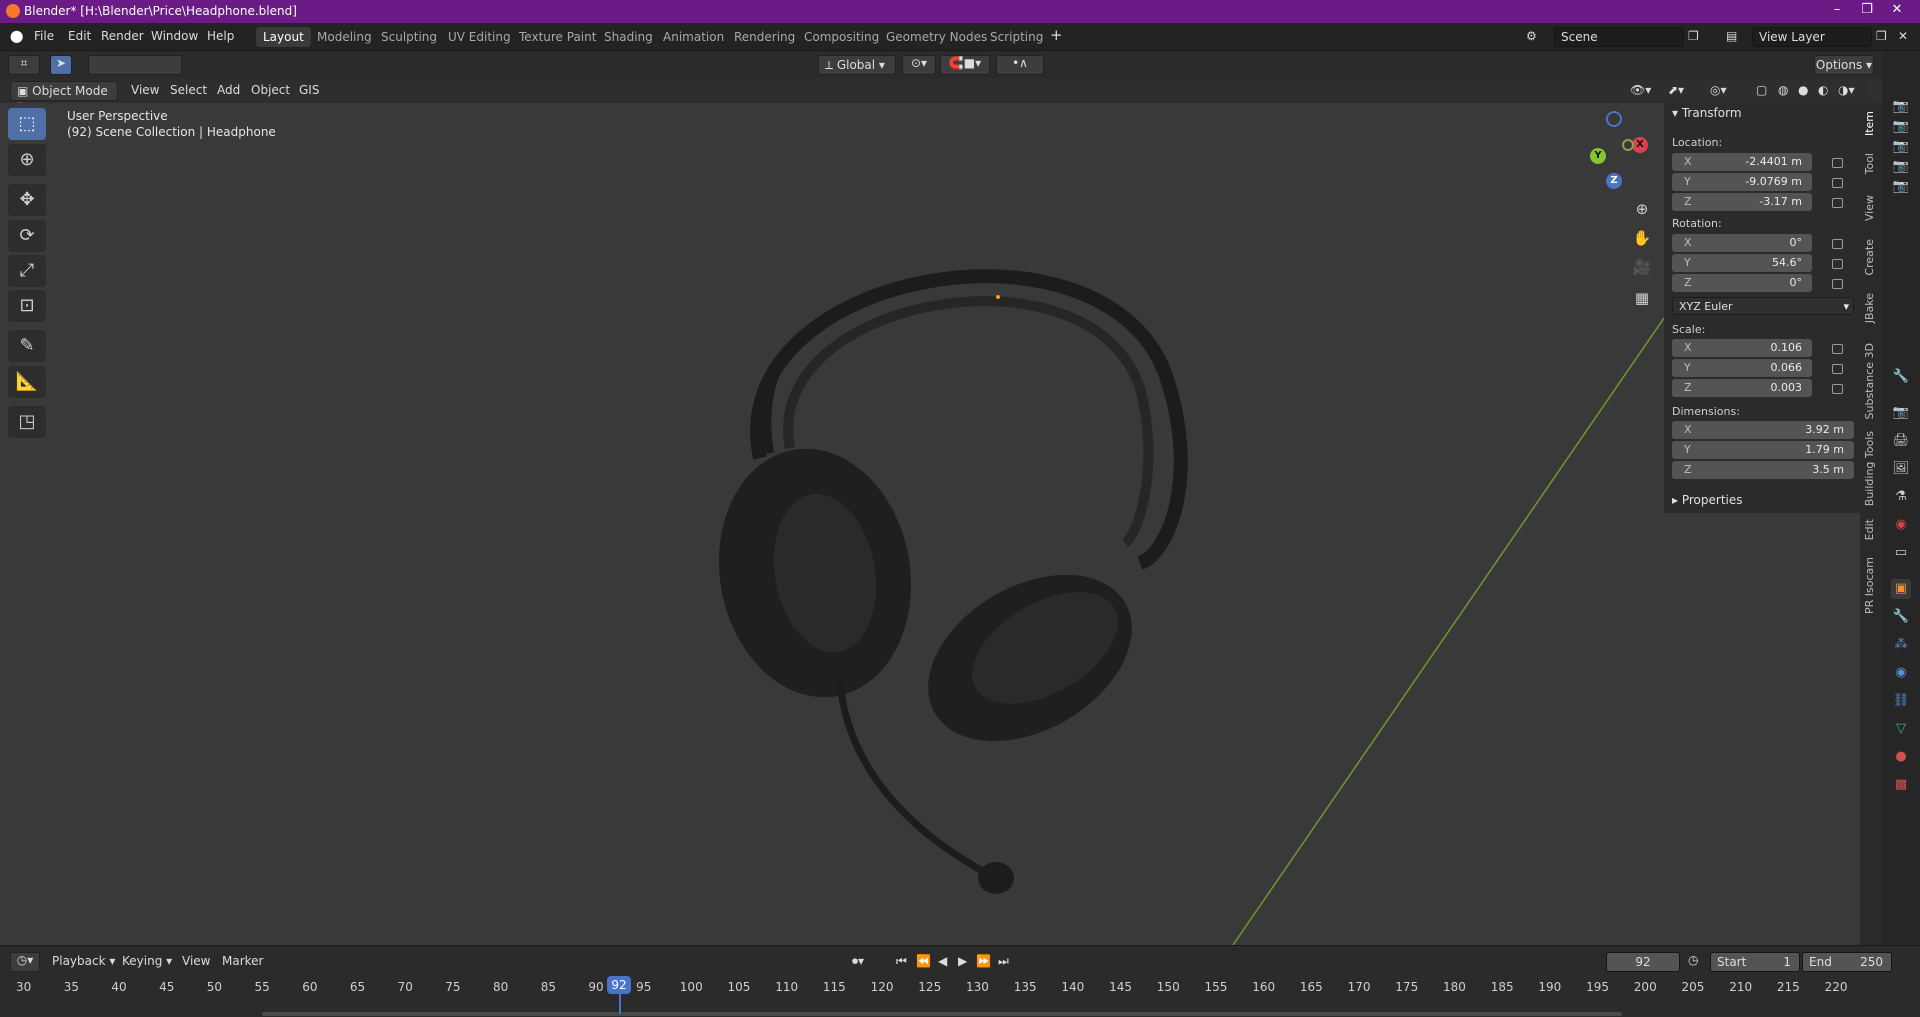  What do you see at coordinates (919, 65) in the screenshot?
I see `pivot-point-icon: ⊙▾` at bounding box center [919, 65].